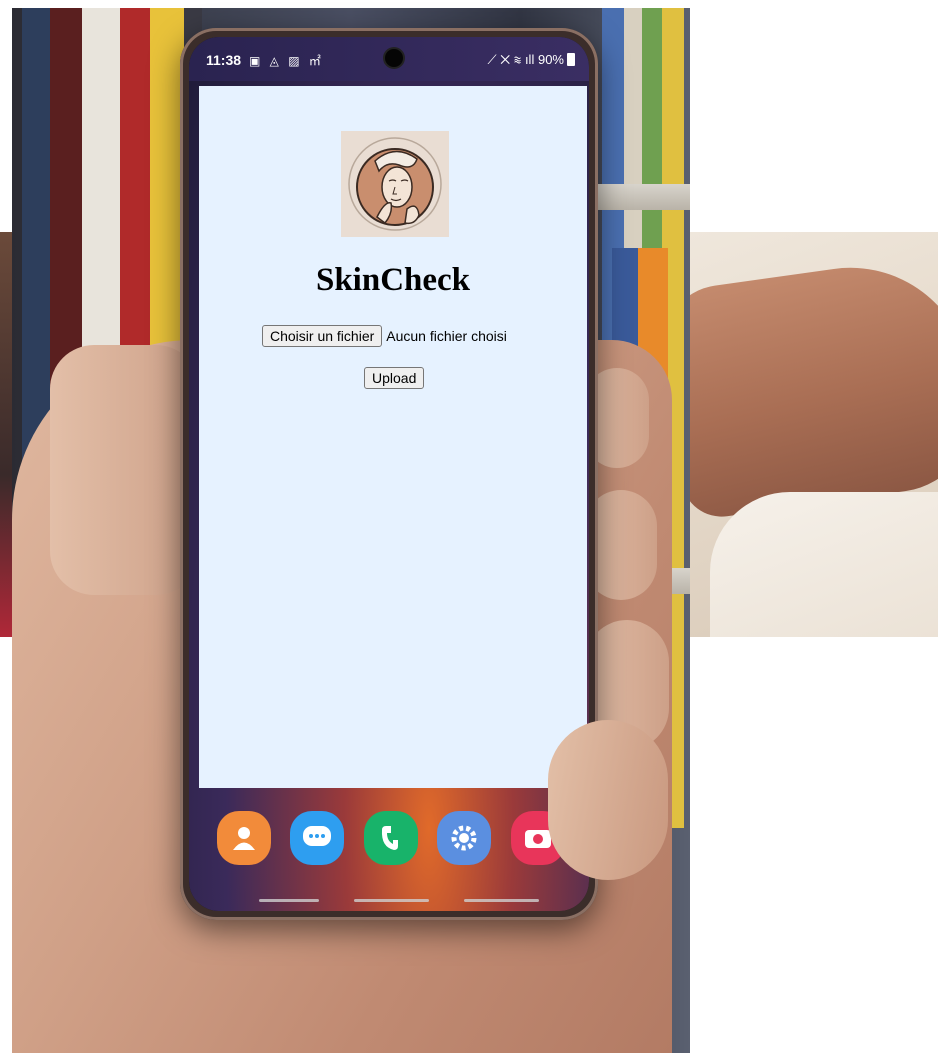 This screenshot has width=944, height=1053. I want to click on nav-back, so click(501, 900).